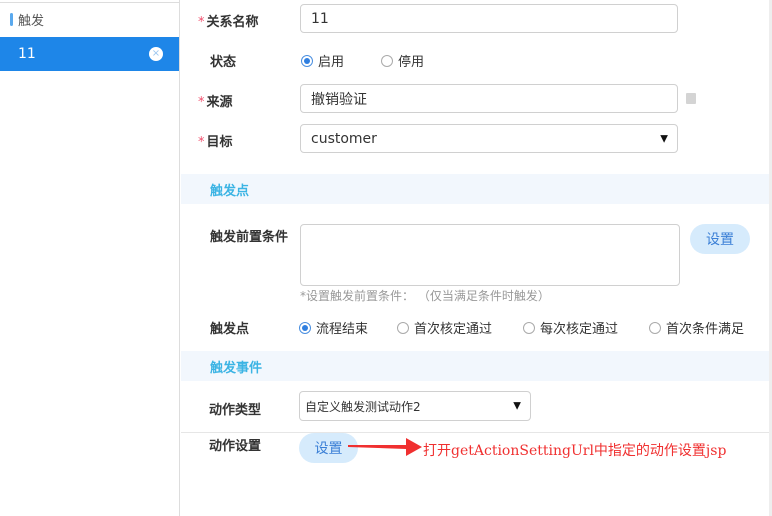 The width and height of the screenshot is (772, 516). What do you see at coordinates (27, 54) in the screenshot?
I see `sidebar-item-label: 11` at bounding box center [27, 54].